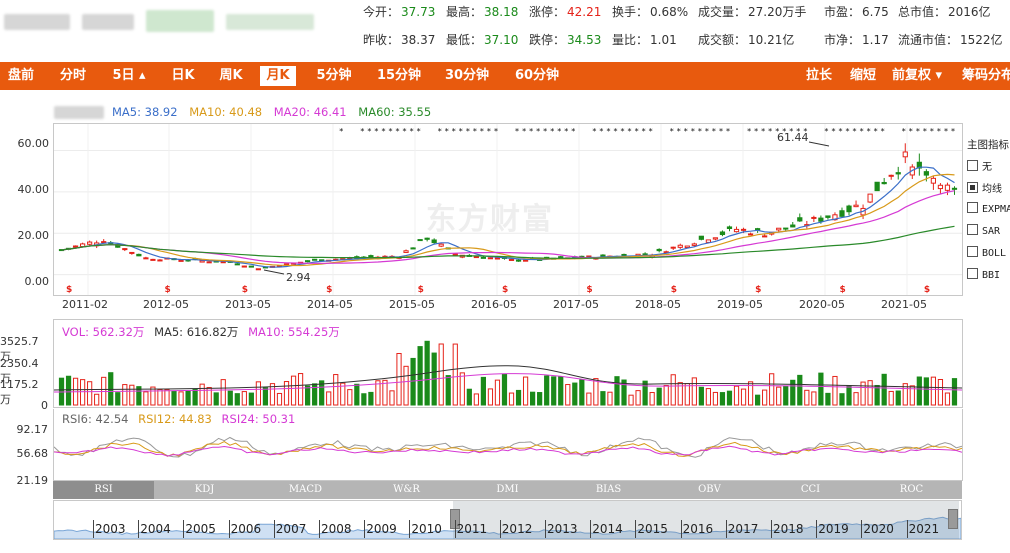  Describe the element at coordinates (37, 281) in the screenshot. I see `price-y-tick: 0.00` at that location.